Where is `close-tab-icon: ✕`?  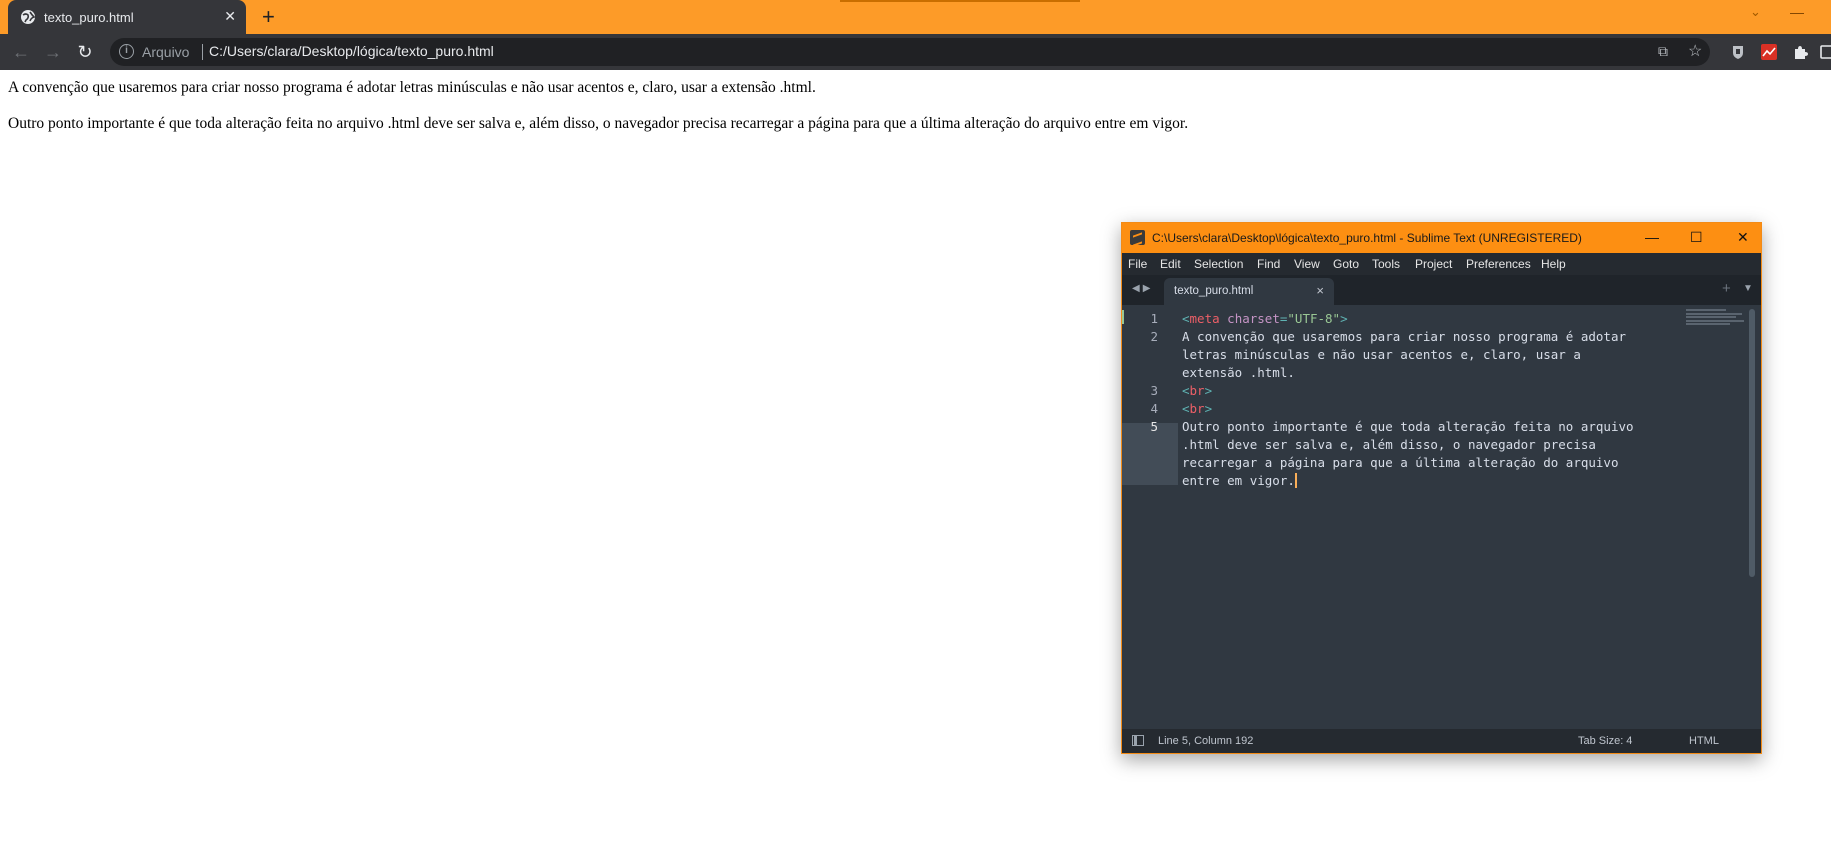 close-tab-icon: ✕ is located at coordinates (230, 16).